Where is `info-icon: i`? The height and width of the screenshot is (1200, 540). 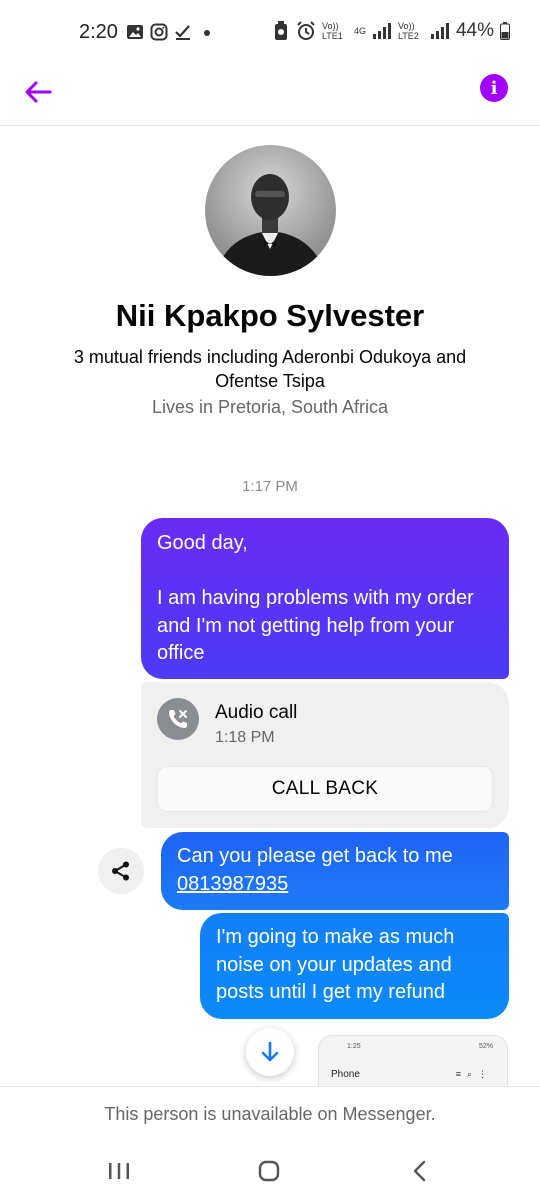 info-icon: i is located at coordinates (494, 88).